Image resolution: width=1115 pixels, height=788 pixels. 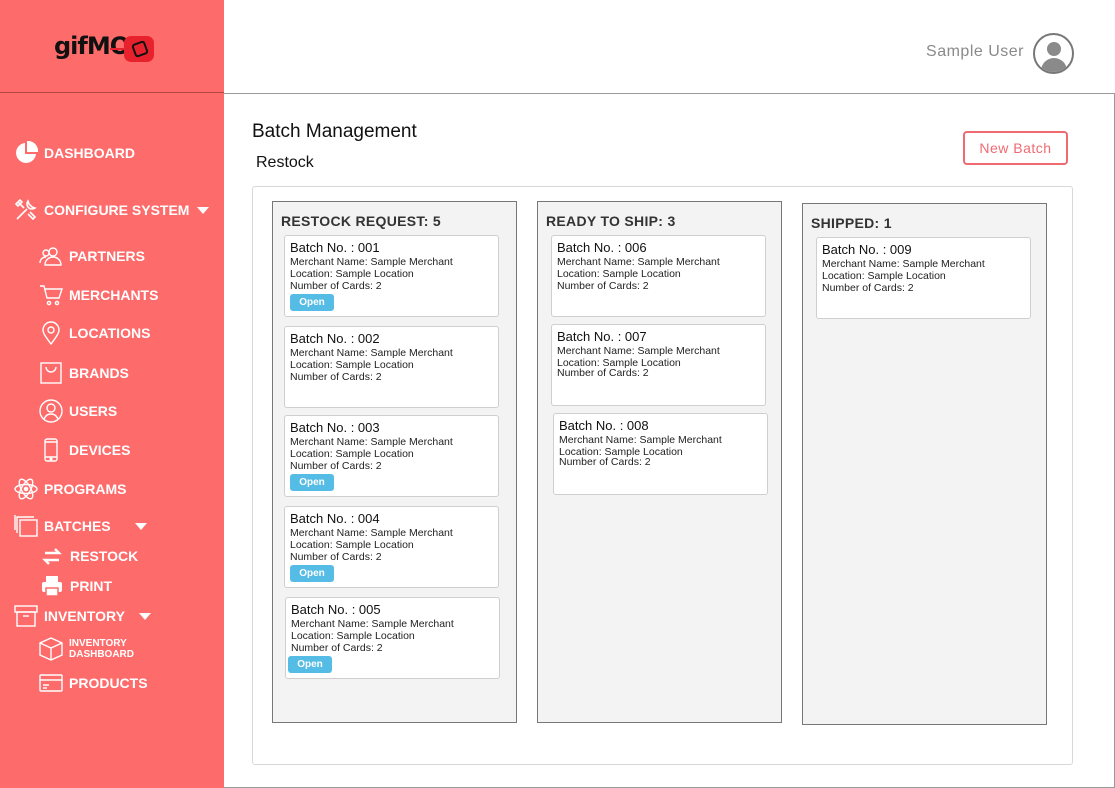 I want to click on printer-icon, so click(x=52, y=586).